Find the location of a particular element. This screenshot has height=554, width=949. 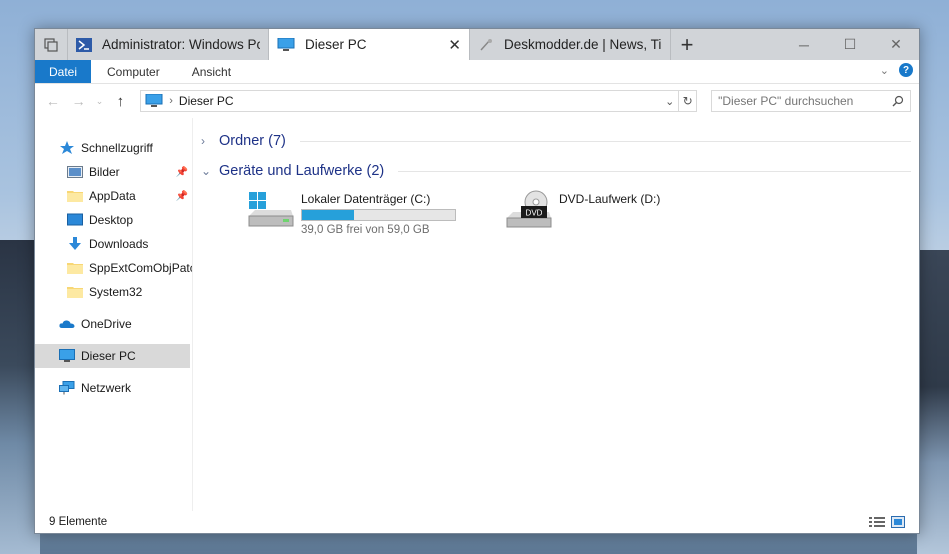

sidebar-item-system32: System32 is located at coordinates (113, 292).